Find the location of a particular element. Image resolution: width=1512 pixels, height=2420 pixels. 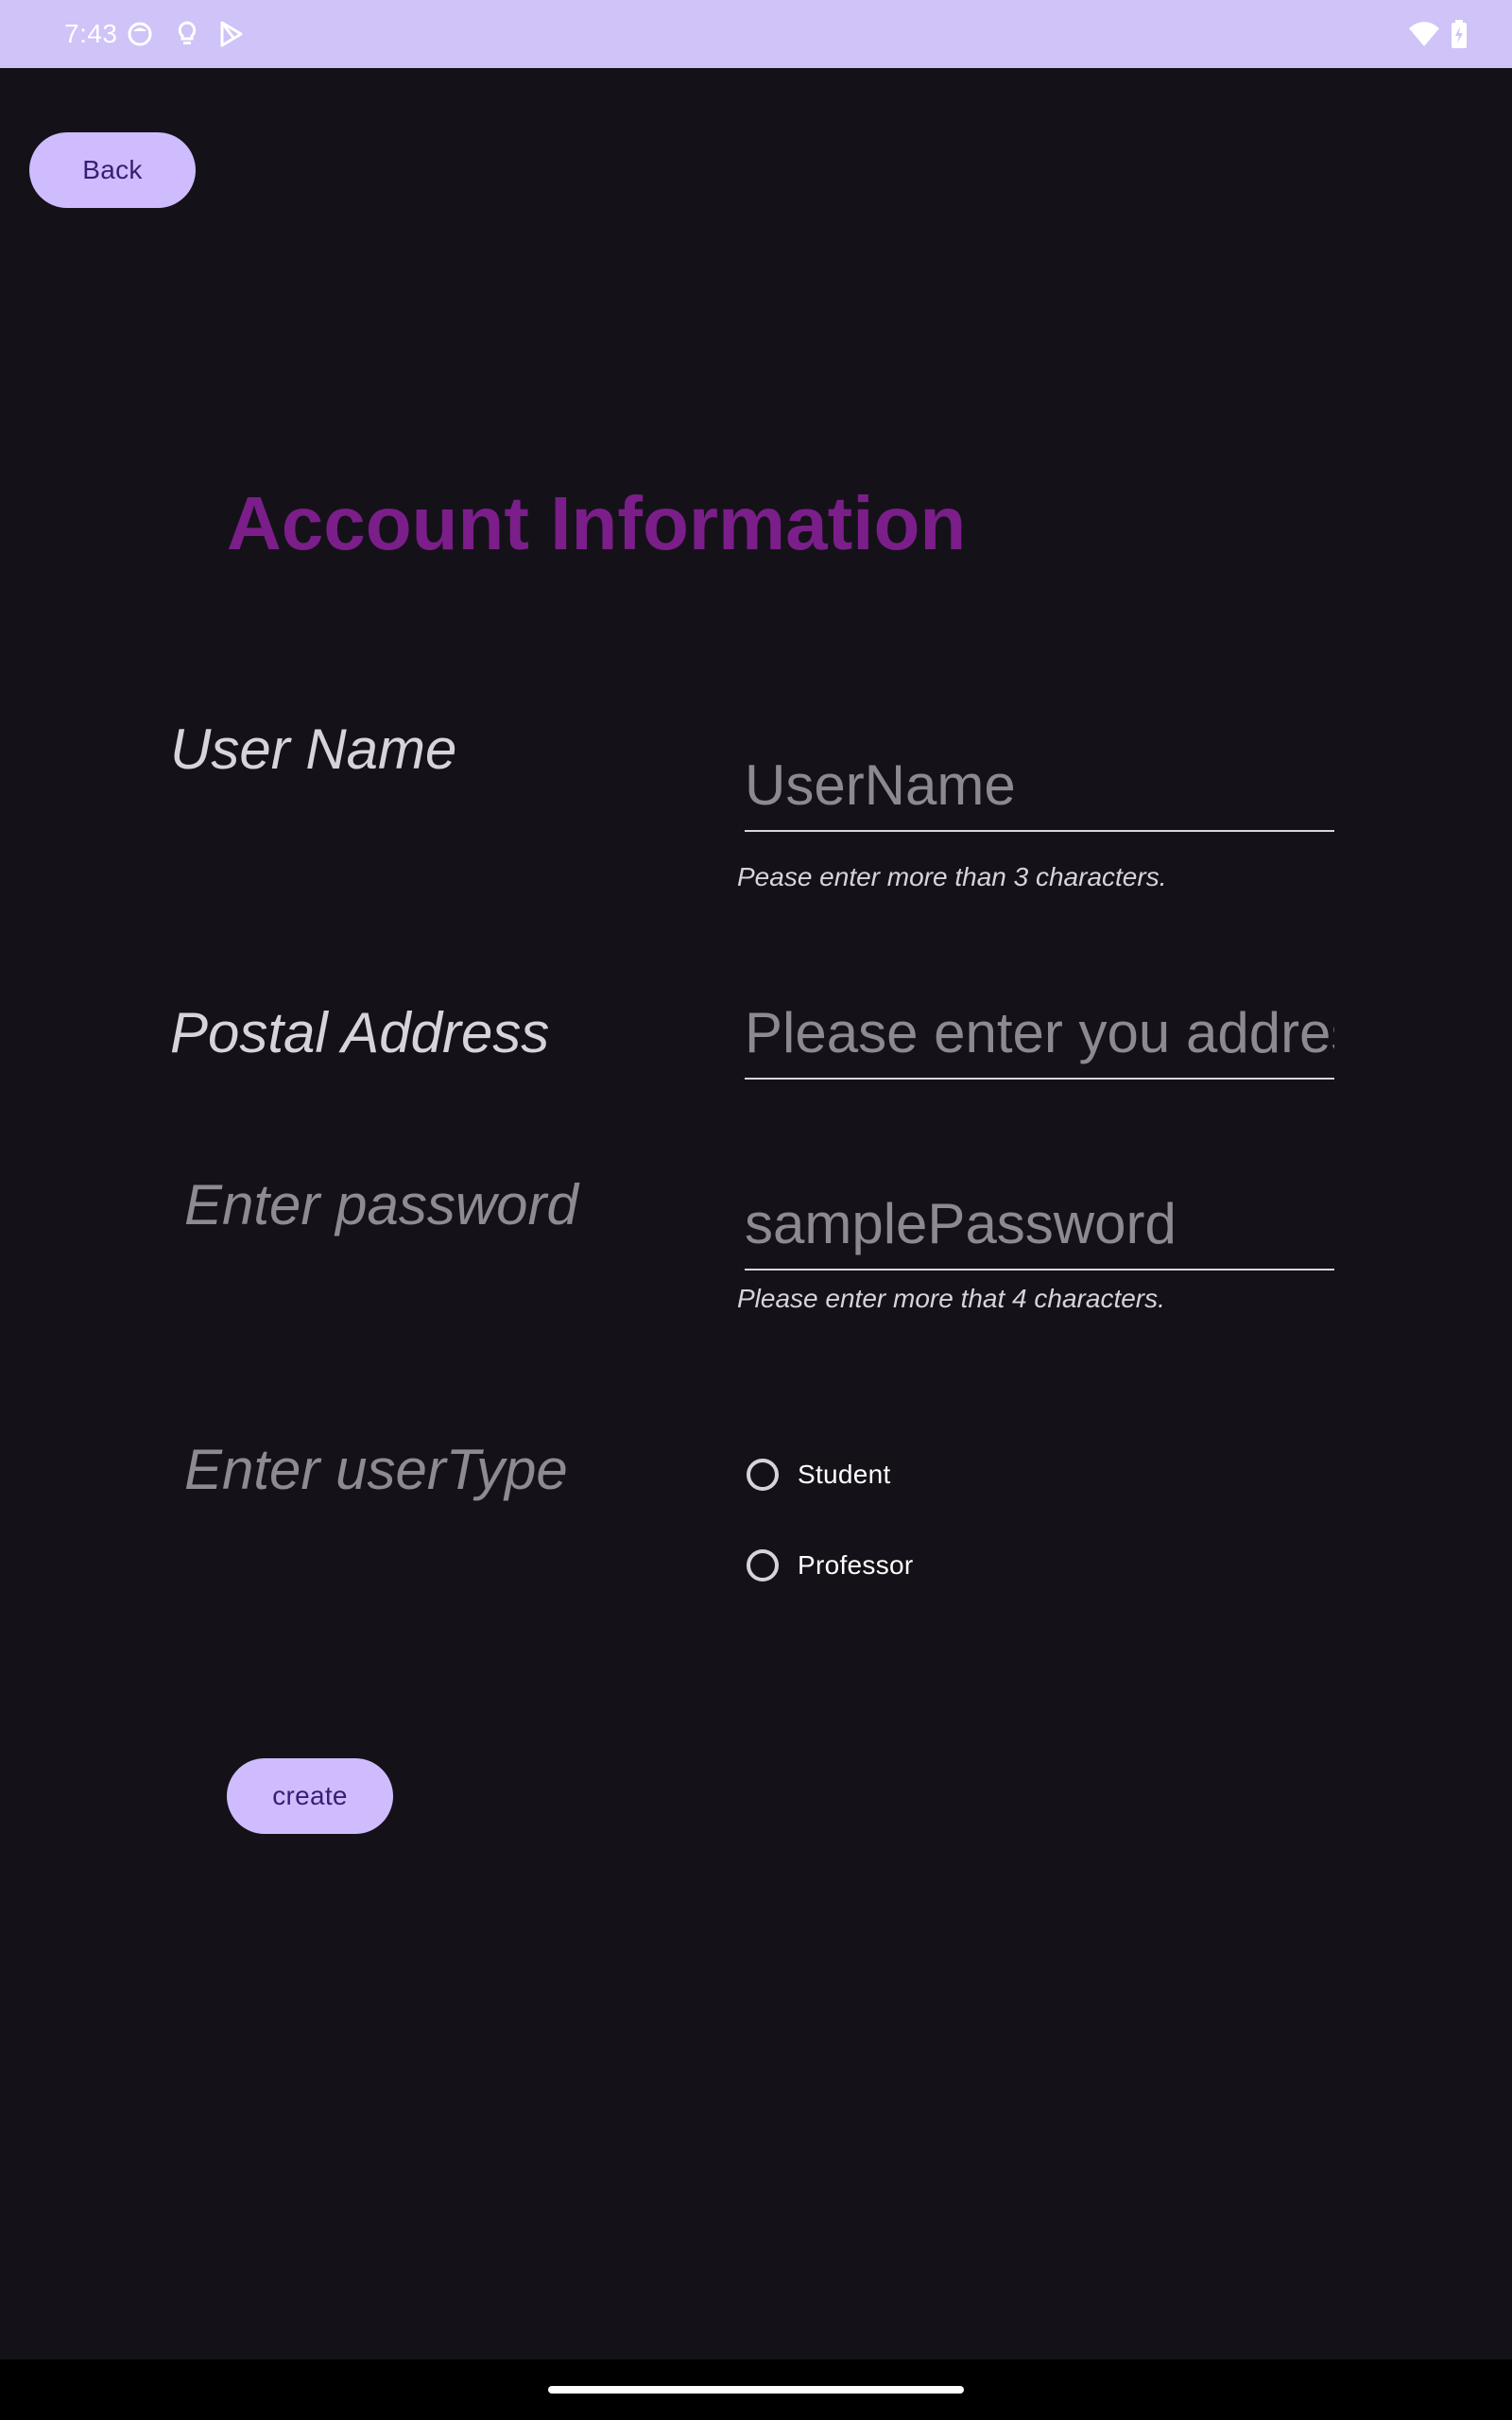

postal-address-label: Postal Address is located at coordinates (360, 1032).